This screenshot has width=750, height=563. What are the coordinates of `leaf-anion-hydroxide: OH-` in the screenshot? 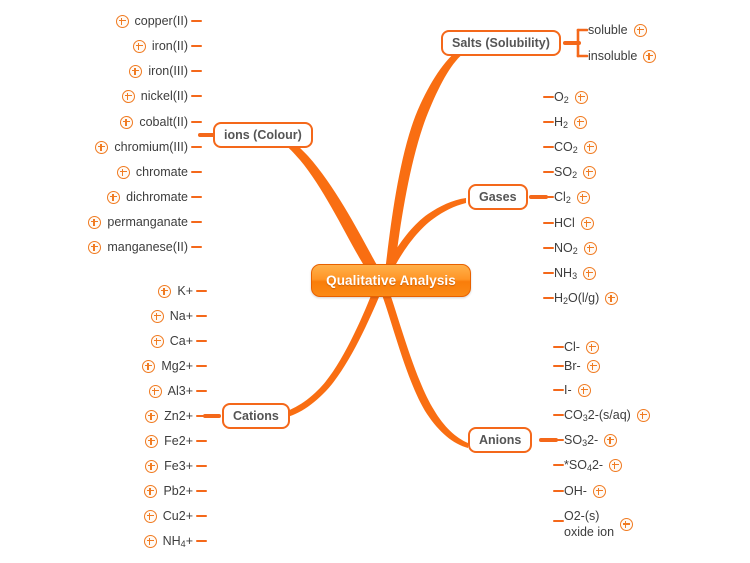 It's located at (585, 491).